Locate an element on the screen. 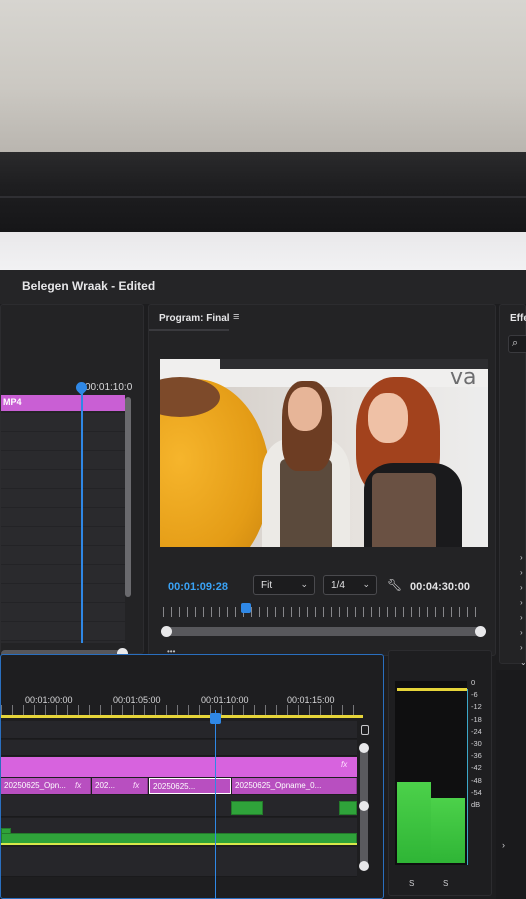 The height and width of the screenshot is (899, 526). hamburger-icon: ≡ is located at coordinates (236, 317).